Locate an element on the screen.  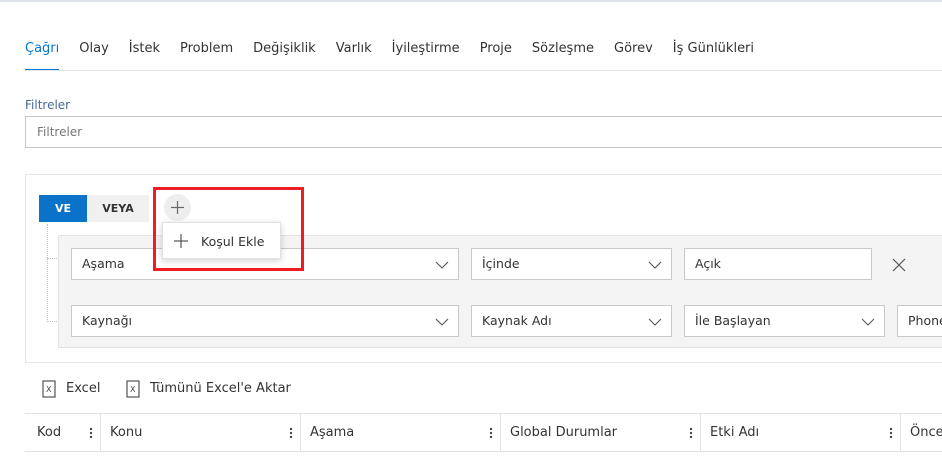
excel-button: Excel is located at coordinates (83, 389).